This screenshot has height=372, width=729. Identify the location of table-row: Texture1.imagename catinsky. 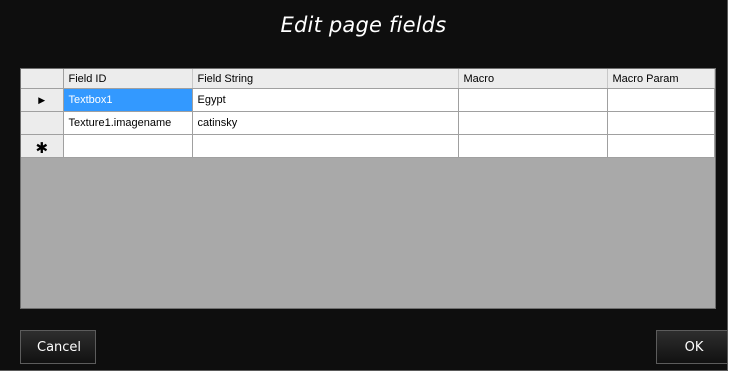
(368, 123).